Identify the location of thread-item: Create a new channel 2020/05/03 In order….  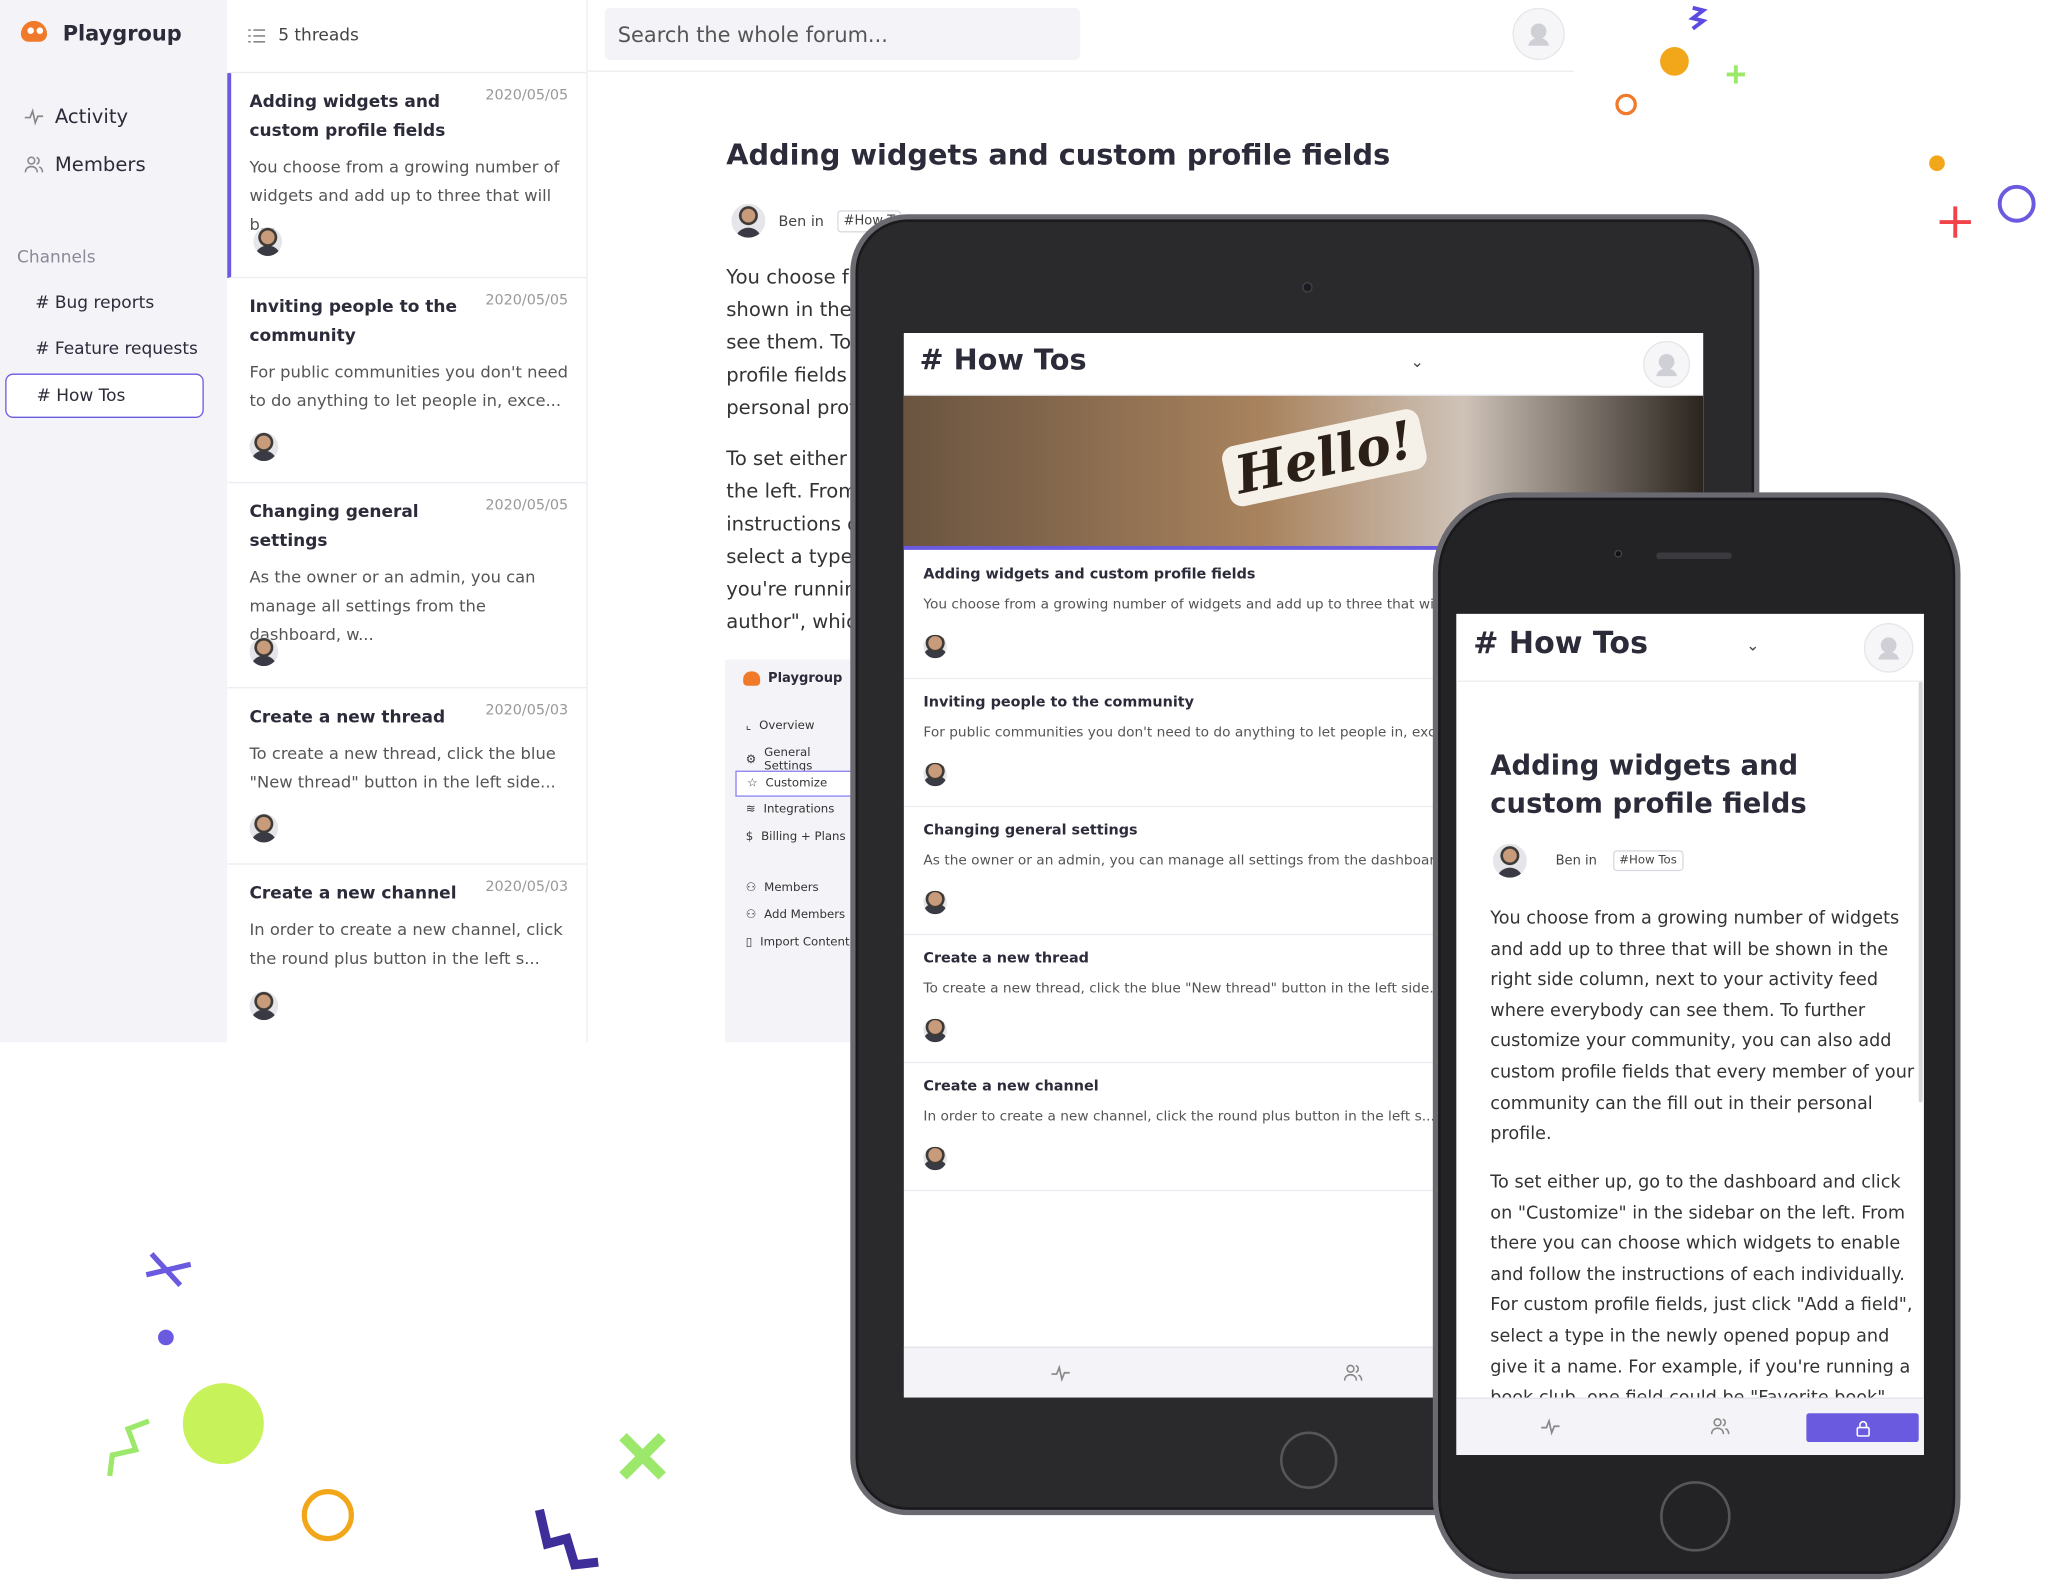
(406, 953).